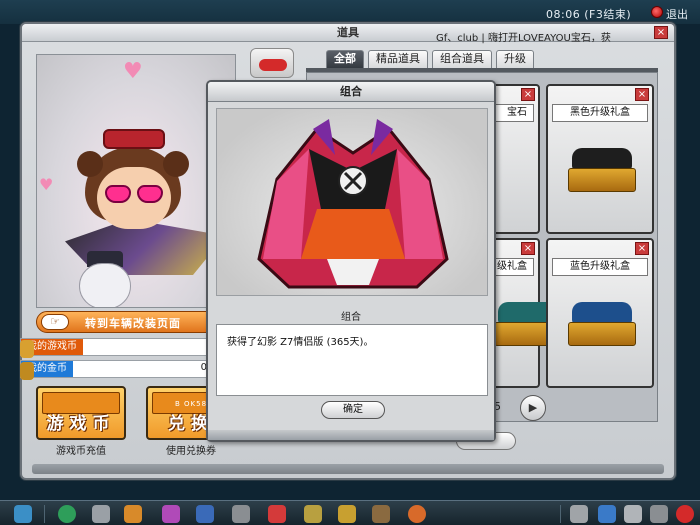 The height and width of the screenshot is (525, 700). Describe the element at coordinates (398, 59) in the screenshot. I see `tab-premium: 精品道具` at that location.